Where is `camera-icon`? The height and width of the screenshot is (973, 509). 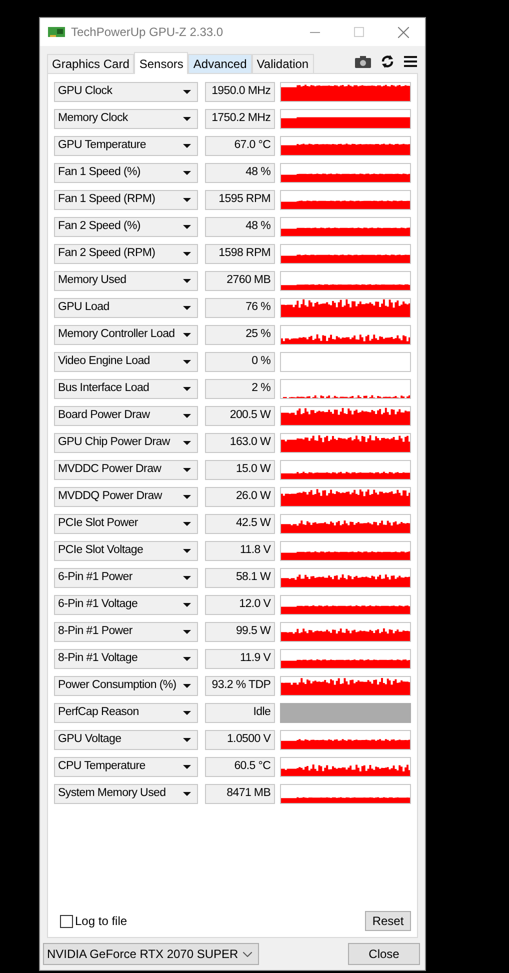
camera-icon is located at coordinates (363, 62).